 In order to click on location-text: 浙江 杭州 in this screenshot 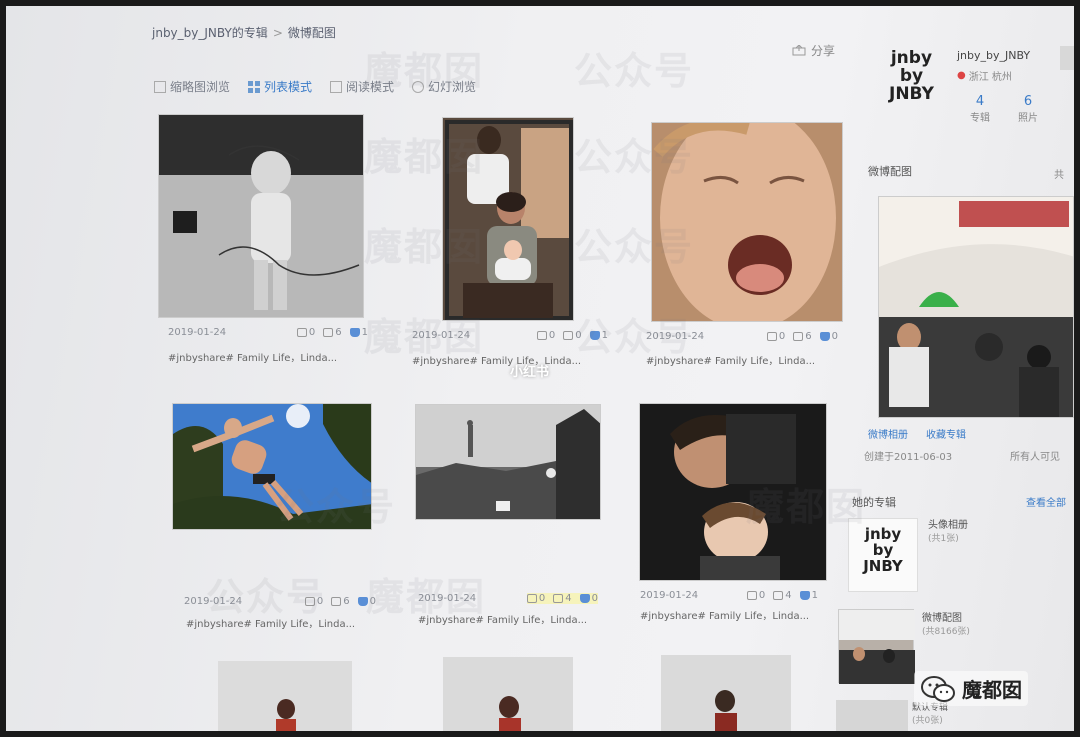, I will do `click(990, 77)`.